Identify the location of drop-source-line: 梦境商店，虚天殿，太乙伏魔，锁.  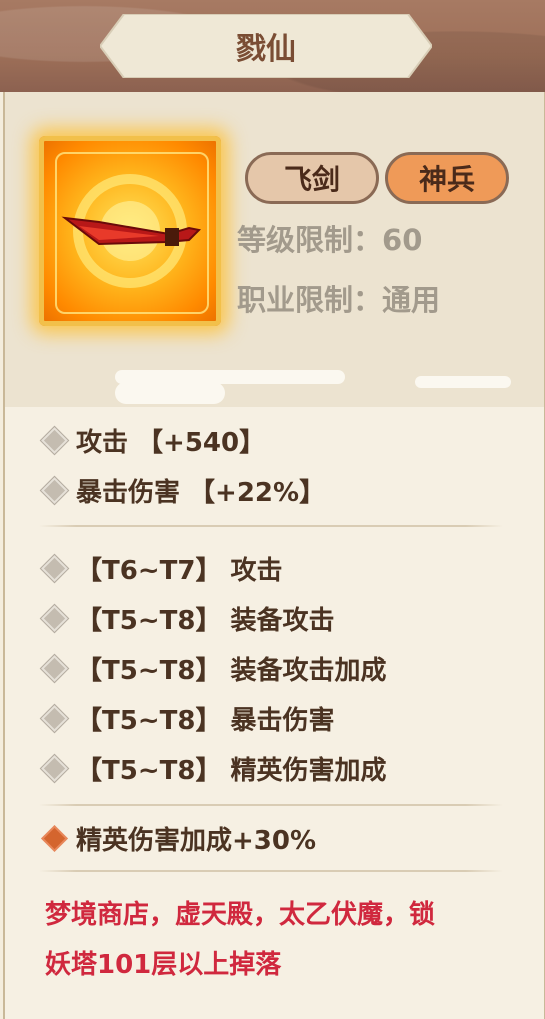
(240, 915).